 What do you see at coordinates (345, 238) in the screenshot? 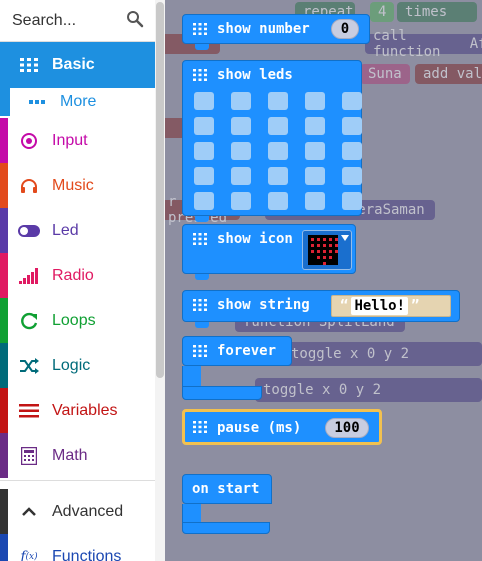
I see `dropdown-arrow-icon` at bounding box center [345, 238].